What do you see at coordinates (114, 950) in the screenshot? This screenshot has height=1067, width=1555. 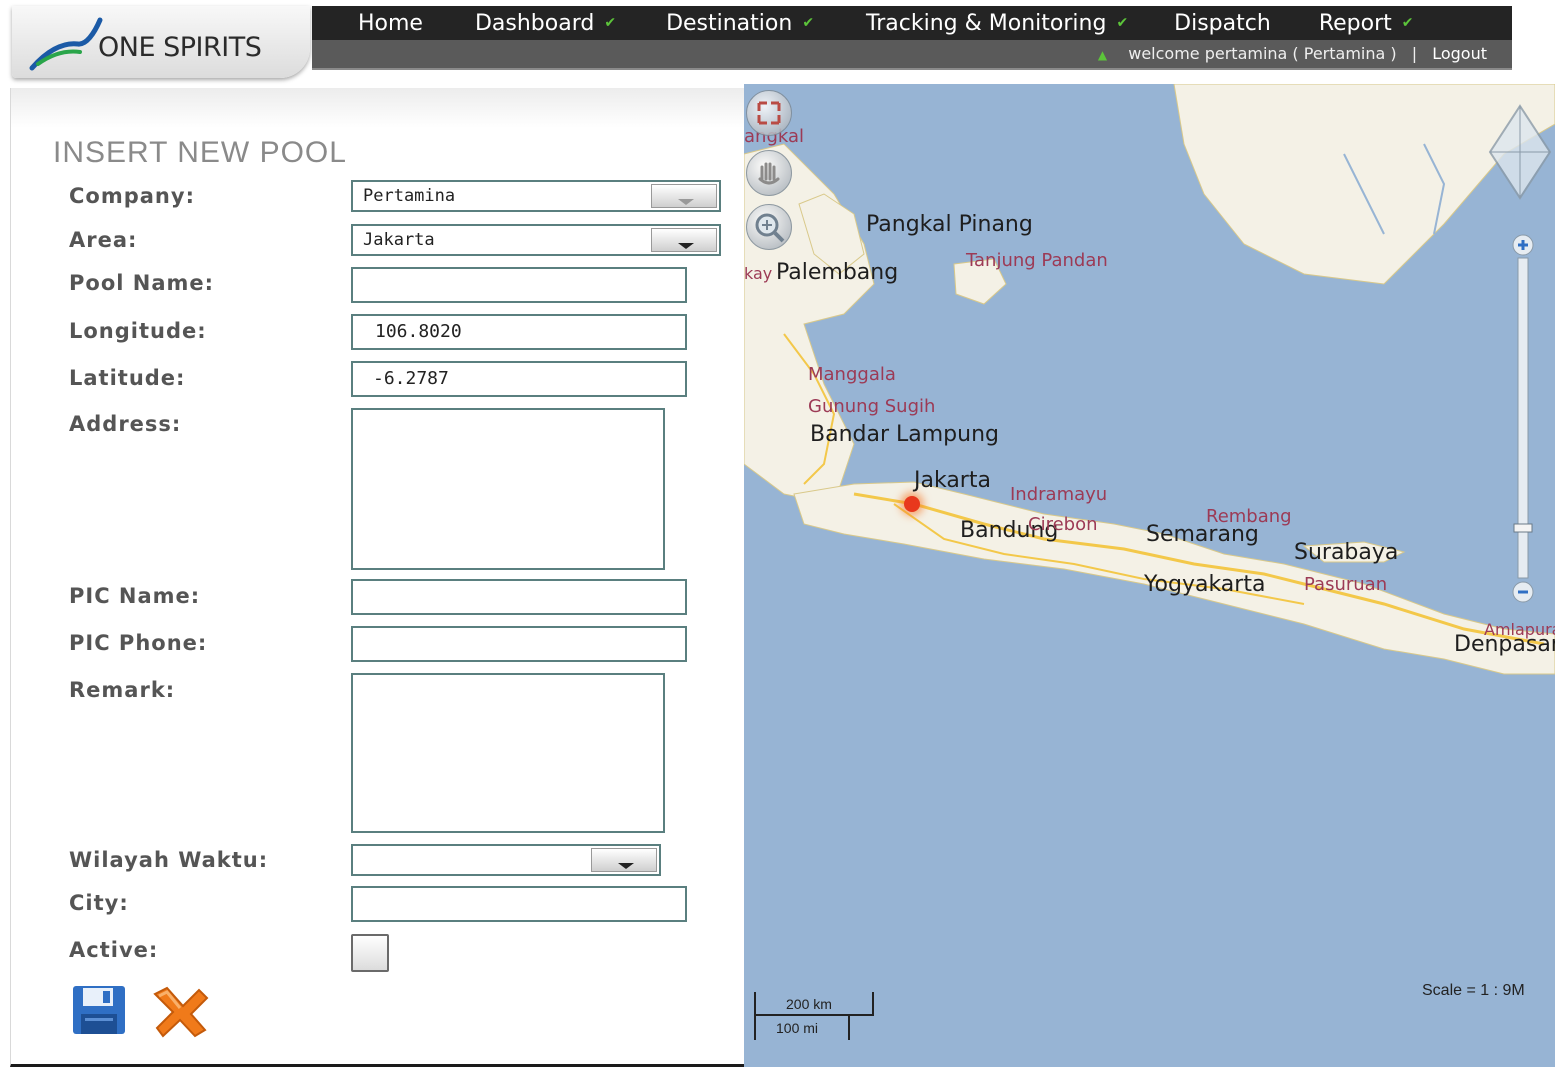 I see `active-label: Active:` at bounding box center [114, 950].